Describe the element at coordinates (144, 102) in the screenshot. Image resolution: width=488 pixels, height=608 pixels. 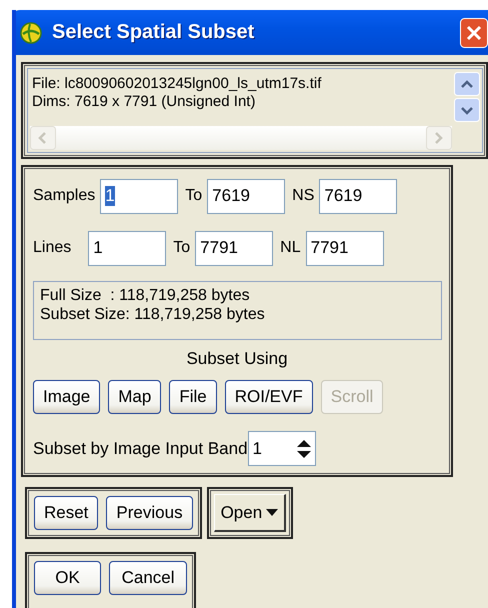
I see `info-text: Dims: 7619 x 7791 (Unsigned Int)` at that location.